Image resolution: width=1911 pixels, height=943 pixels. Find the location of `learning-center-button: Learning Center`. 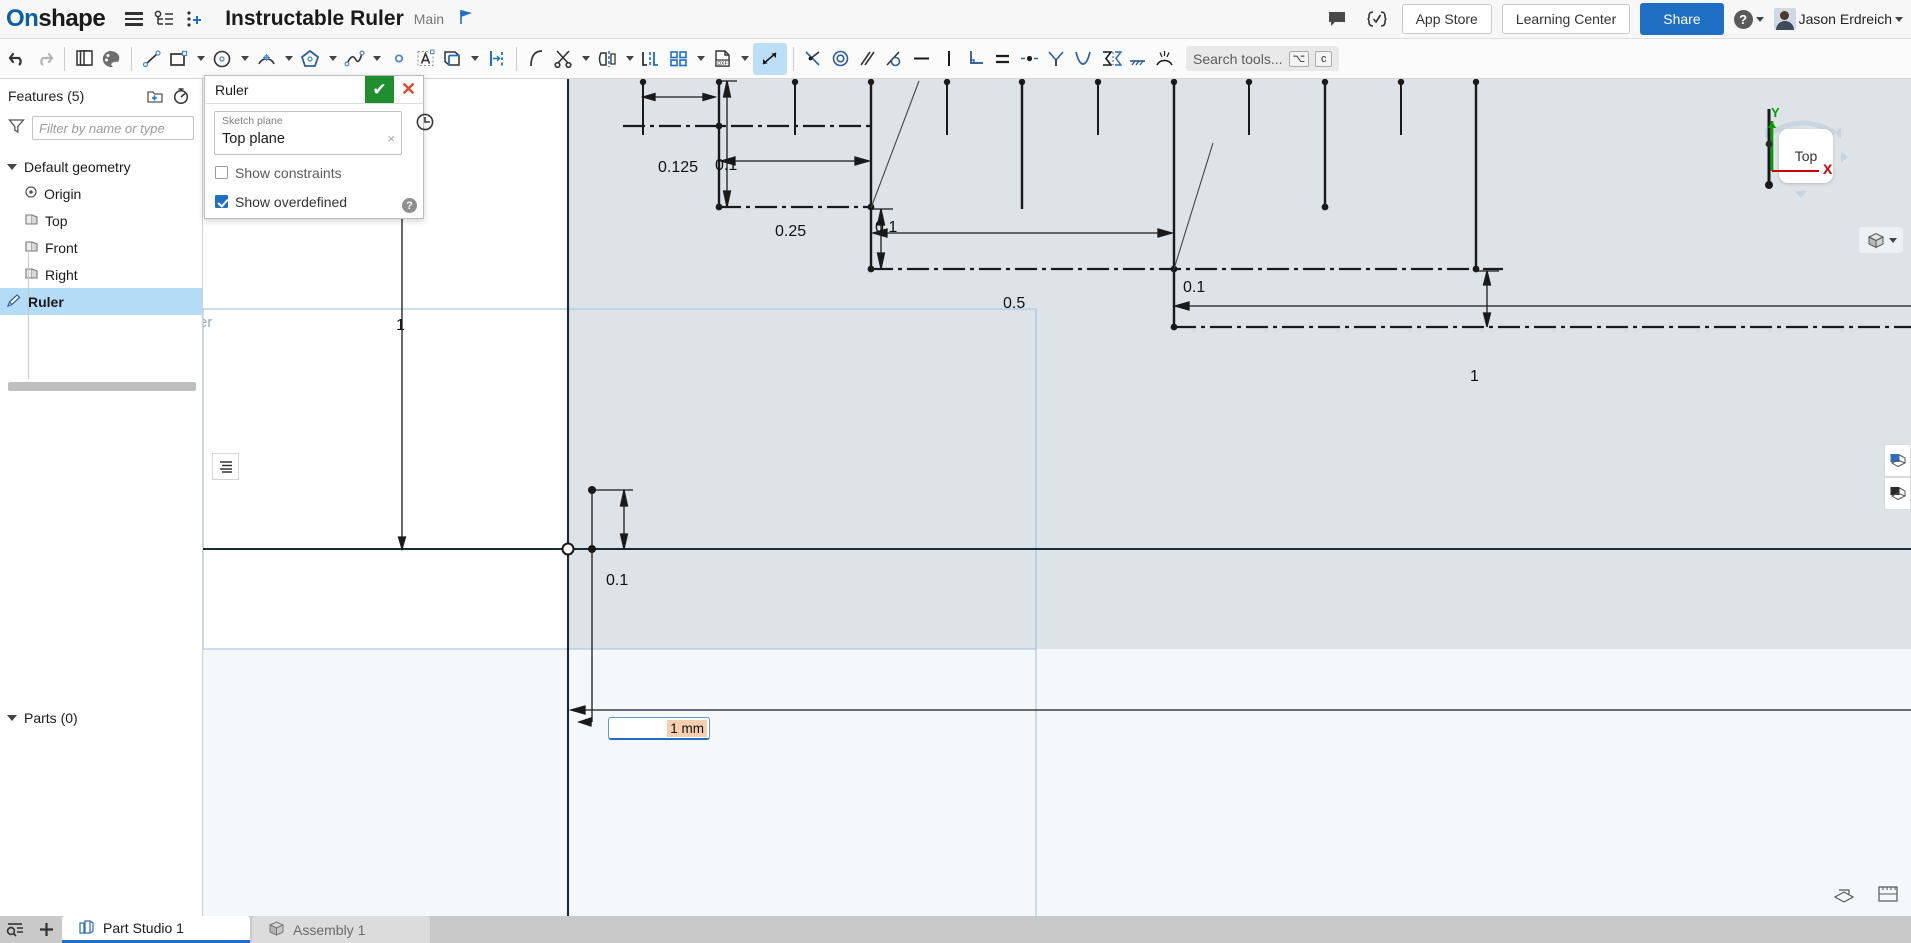

learning-center-button: Learning Center is located at coordinates (1566, 19).